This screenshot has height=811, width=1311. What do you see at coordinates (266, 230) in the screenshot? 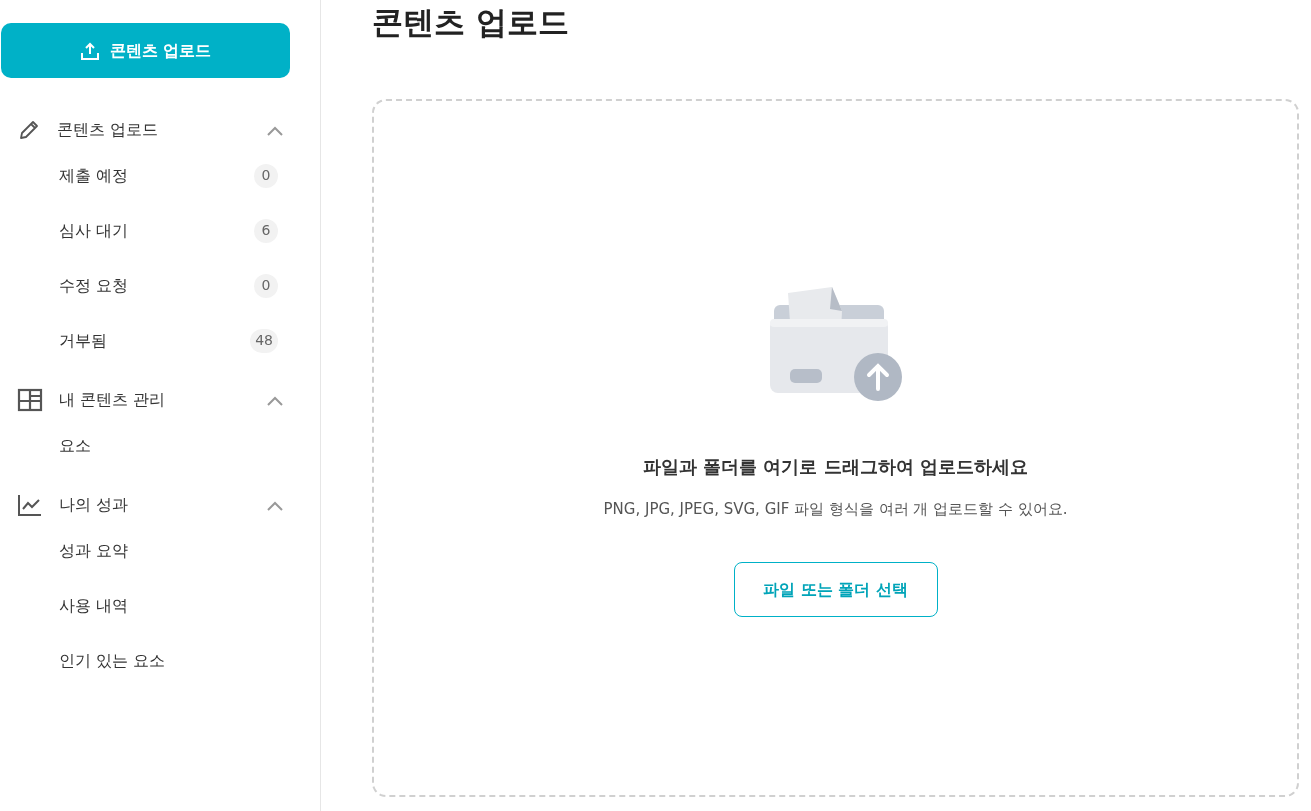
I see `count-badge: 6` at bounding box center [266, 230].